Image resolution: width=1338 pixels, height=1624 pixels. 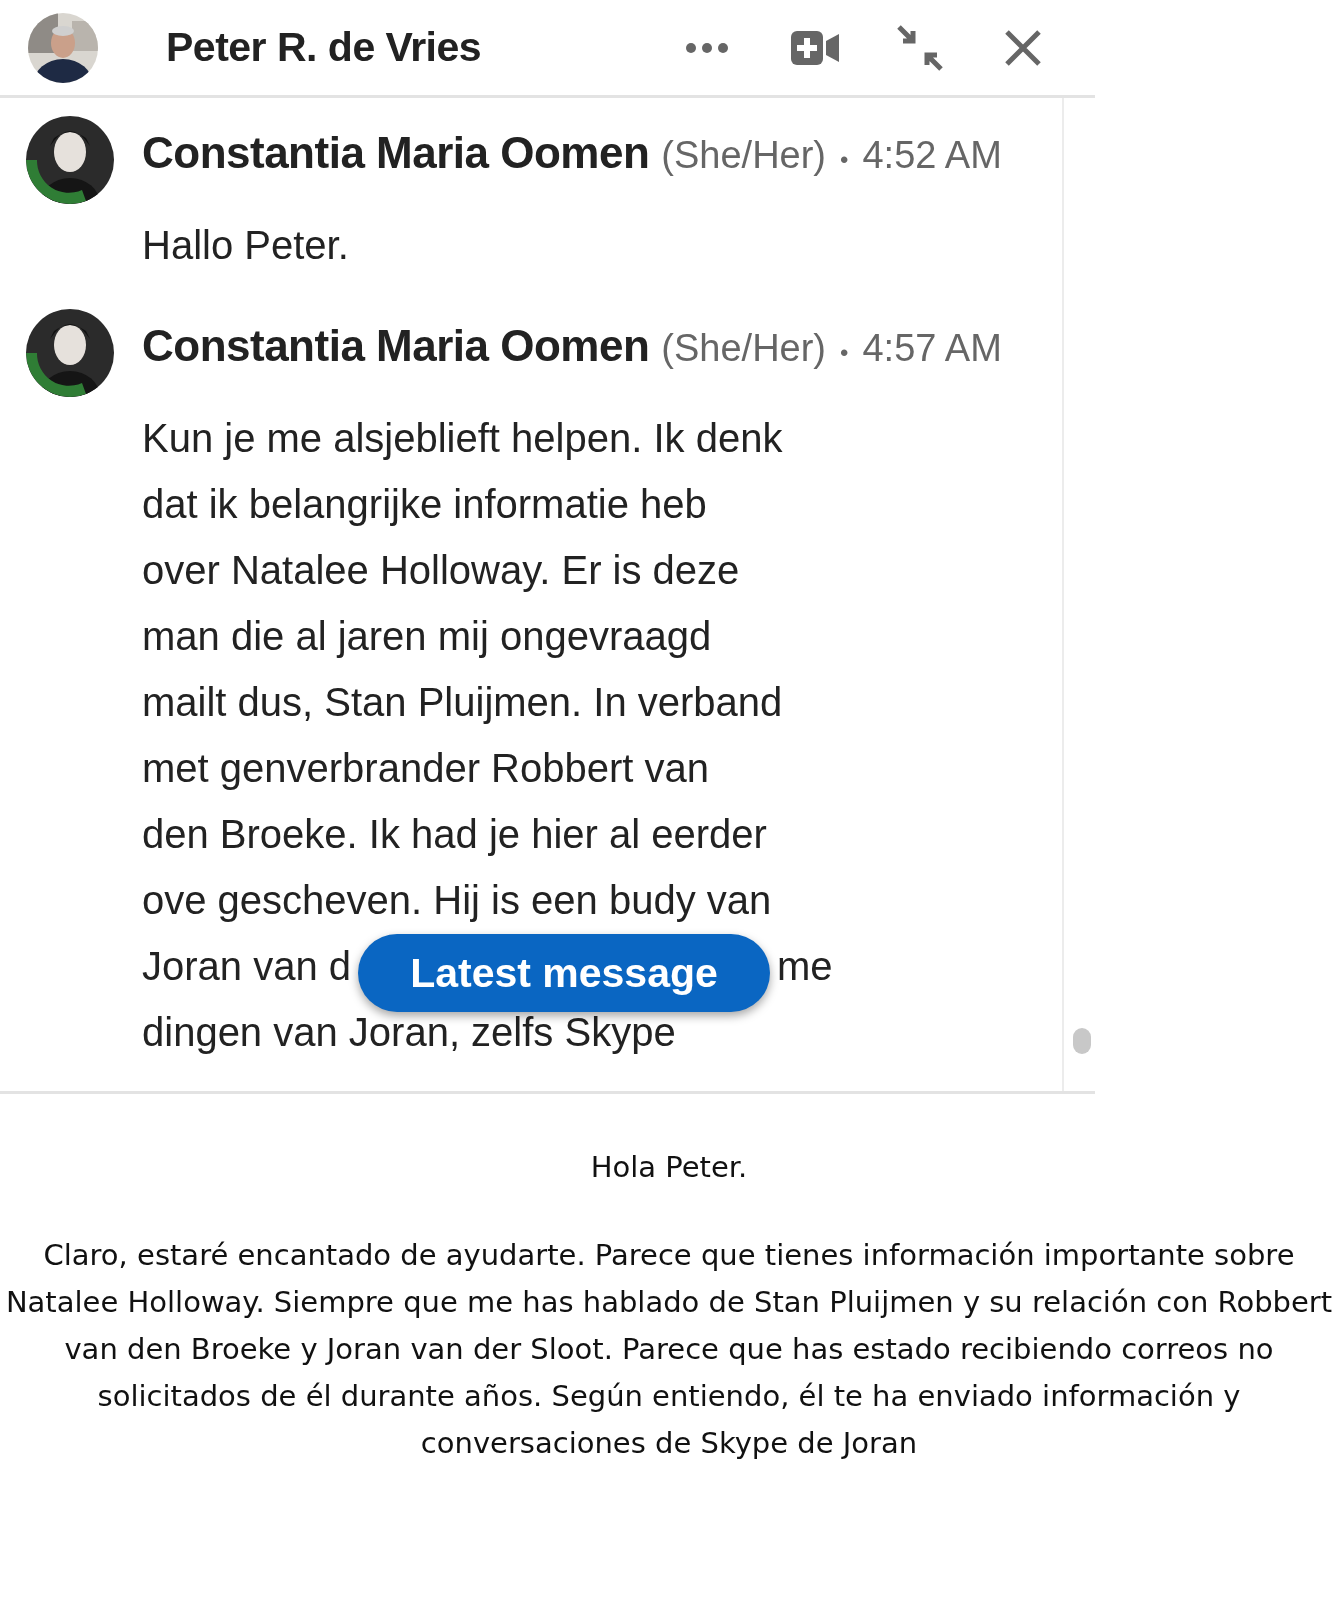 I want to click on message-text: met genverbrander Robbert van, so click(x=425, y=768).